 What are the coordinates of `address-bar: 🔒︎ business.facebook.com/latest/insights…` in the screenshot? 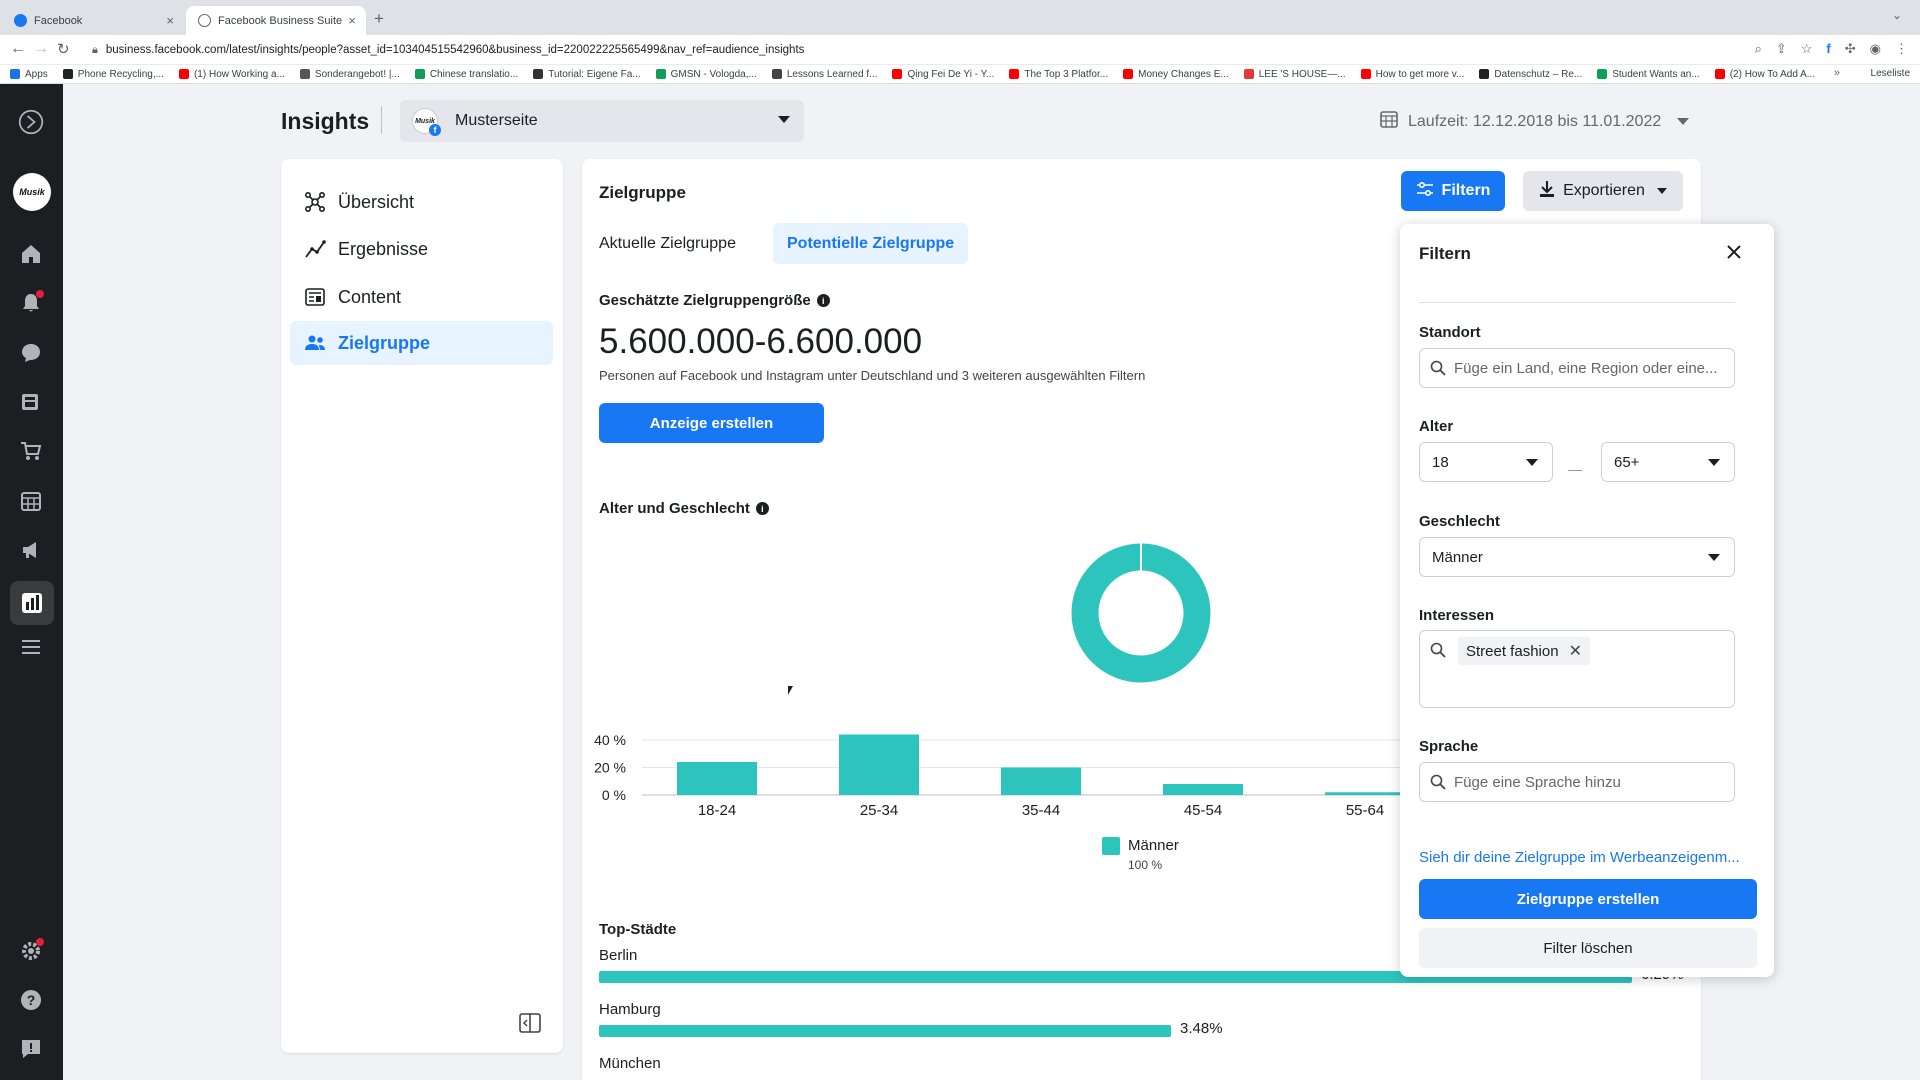 It's located at (932, 50).